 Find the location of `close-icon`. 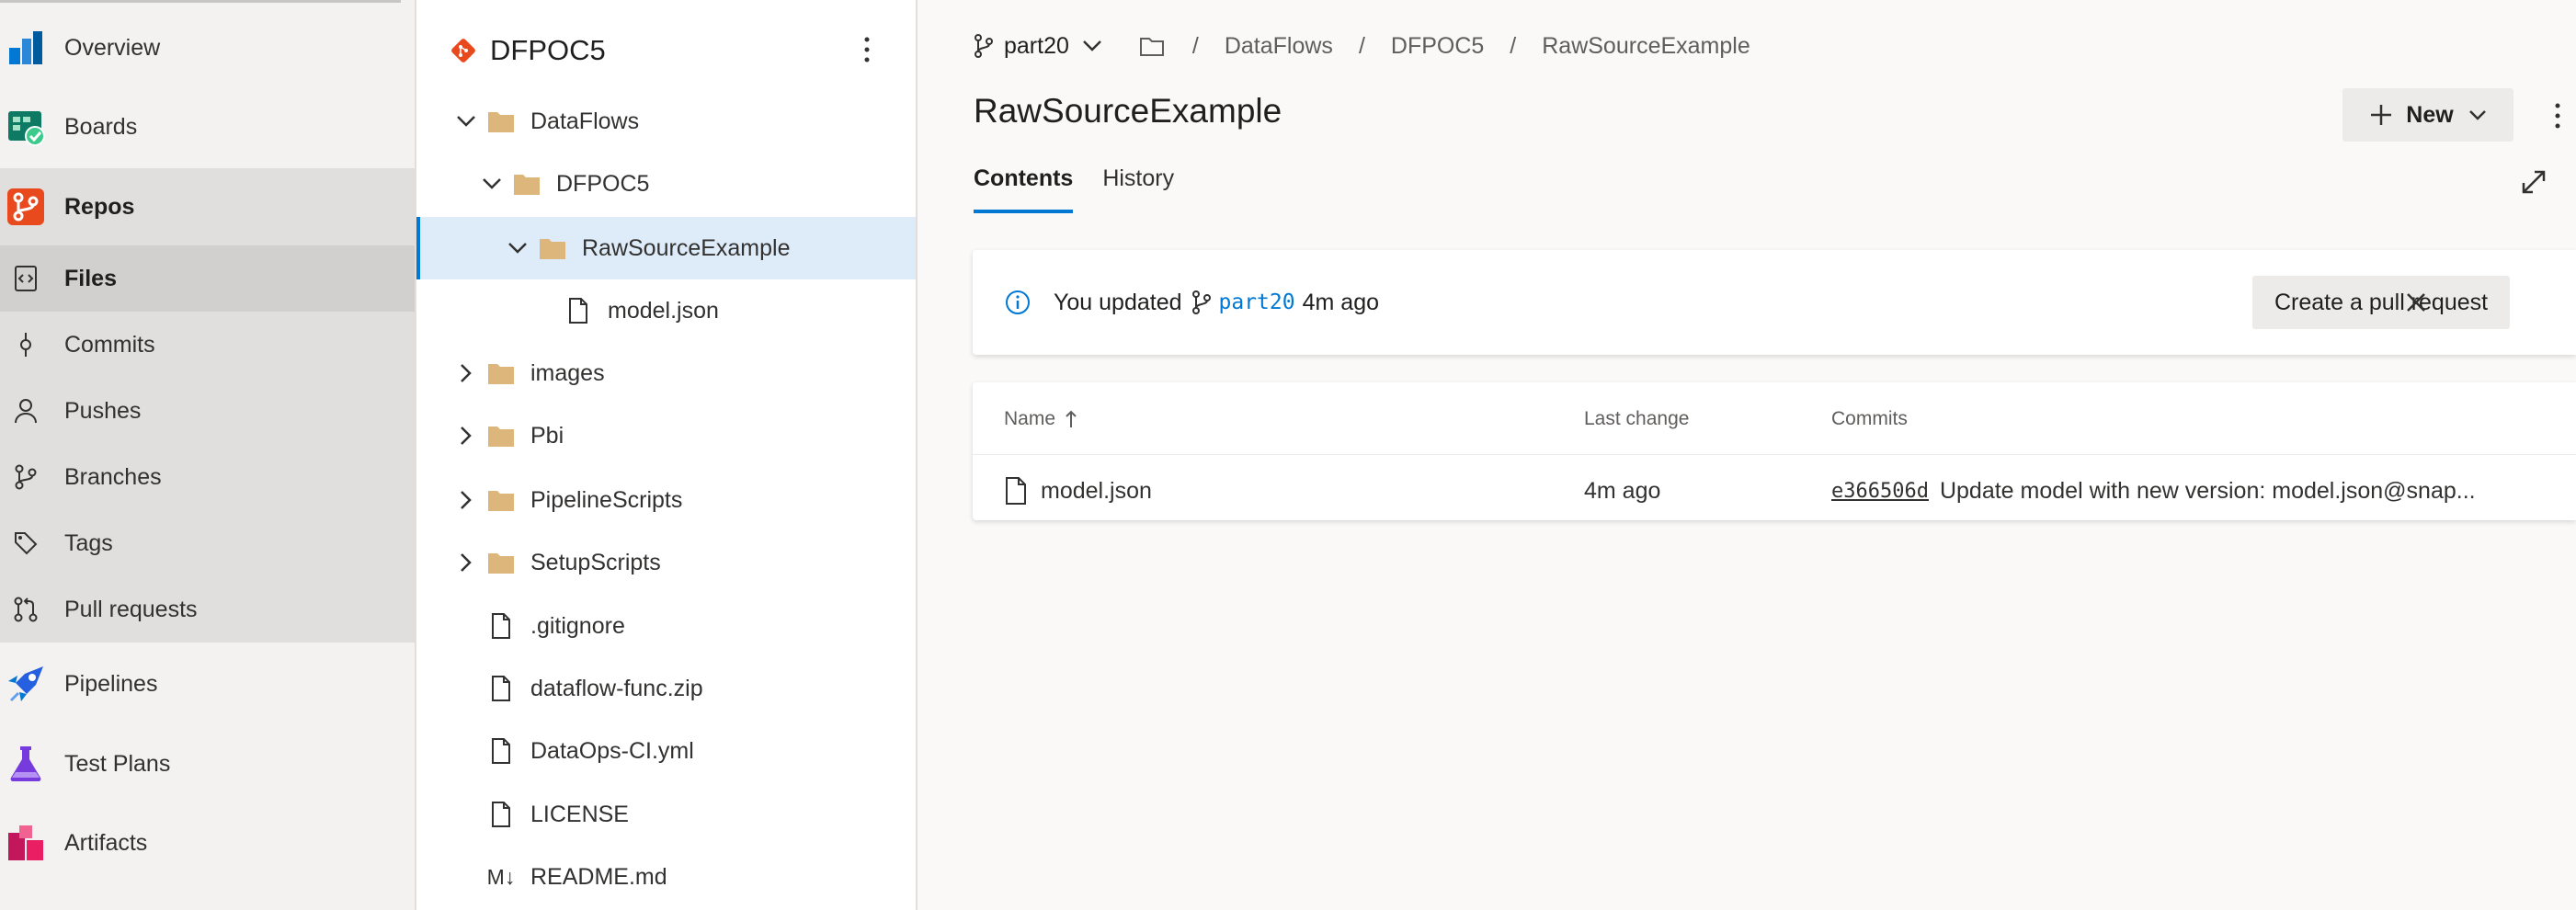

close-icon is located at coordinates (2416, 302).